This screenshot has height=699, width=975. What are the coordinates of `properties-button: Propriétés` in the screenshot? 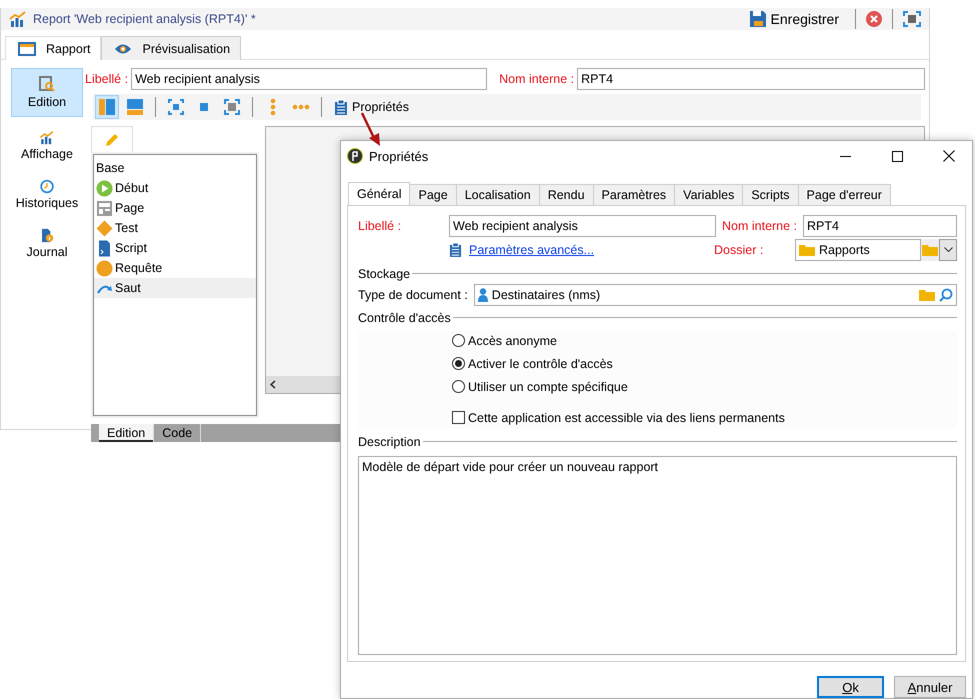 It's located at (371, 107).